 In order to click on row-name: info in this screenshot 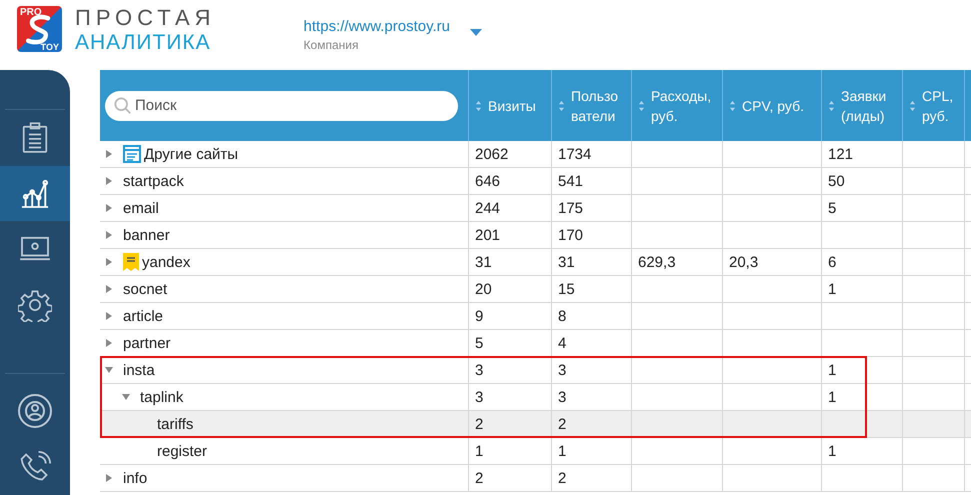, I will do `click(135, 478)`.